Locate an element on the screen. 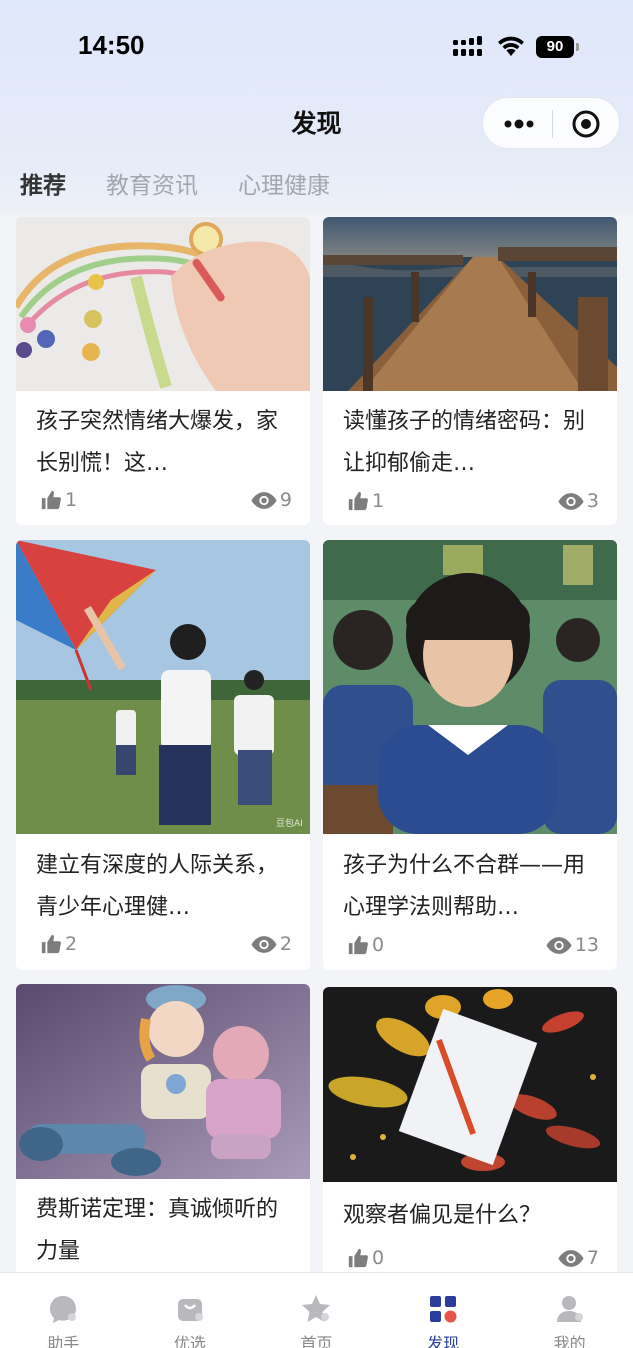  bag-icon is located at coordinates (190, 1310).